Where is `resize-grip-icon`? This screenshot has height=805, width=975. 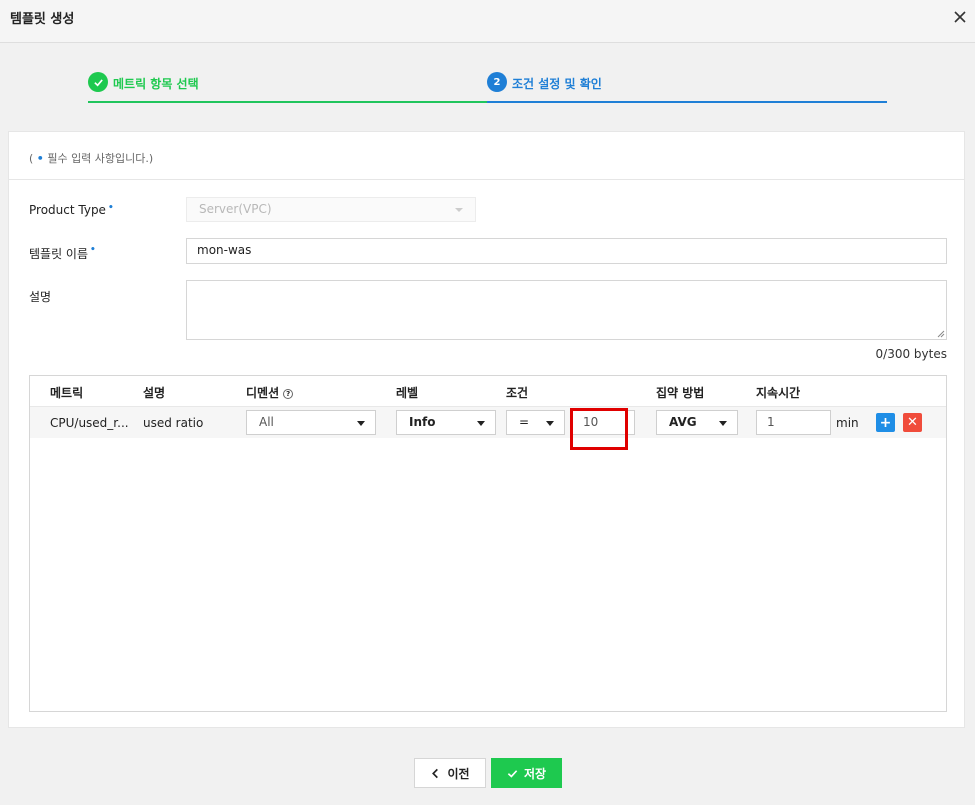
resize-grip-icon is located at coordinates (941, 334).